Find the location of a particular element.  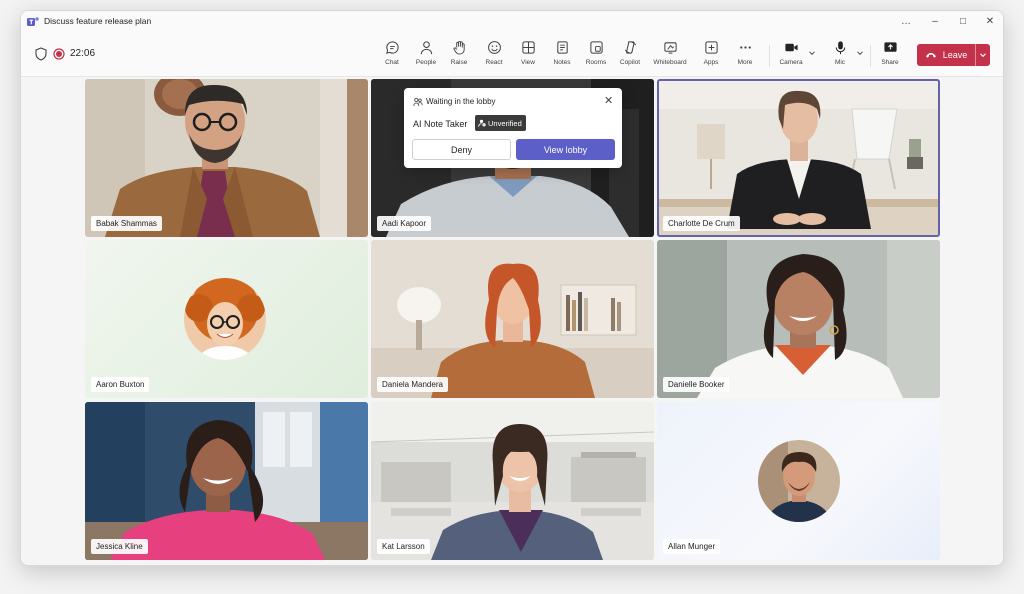

leave-button-group: Leave is located at coordinates (953, 55).